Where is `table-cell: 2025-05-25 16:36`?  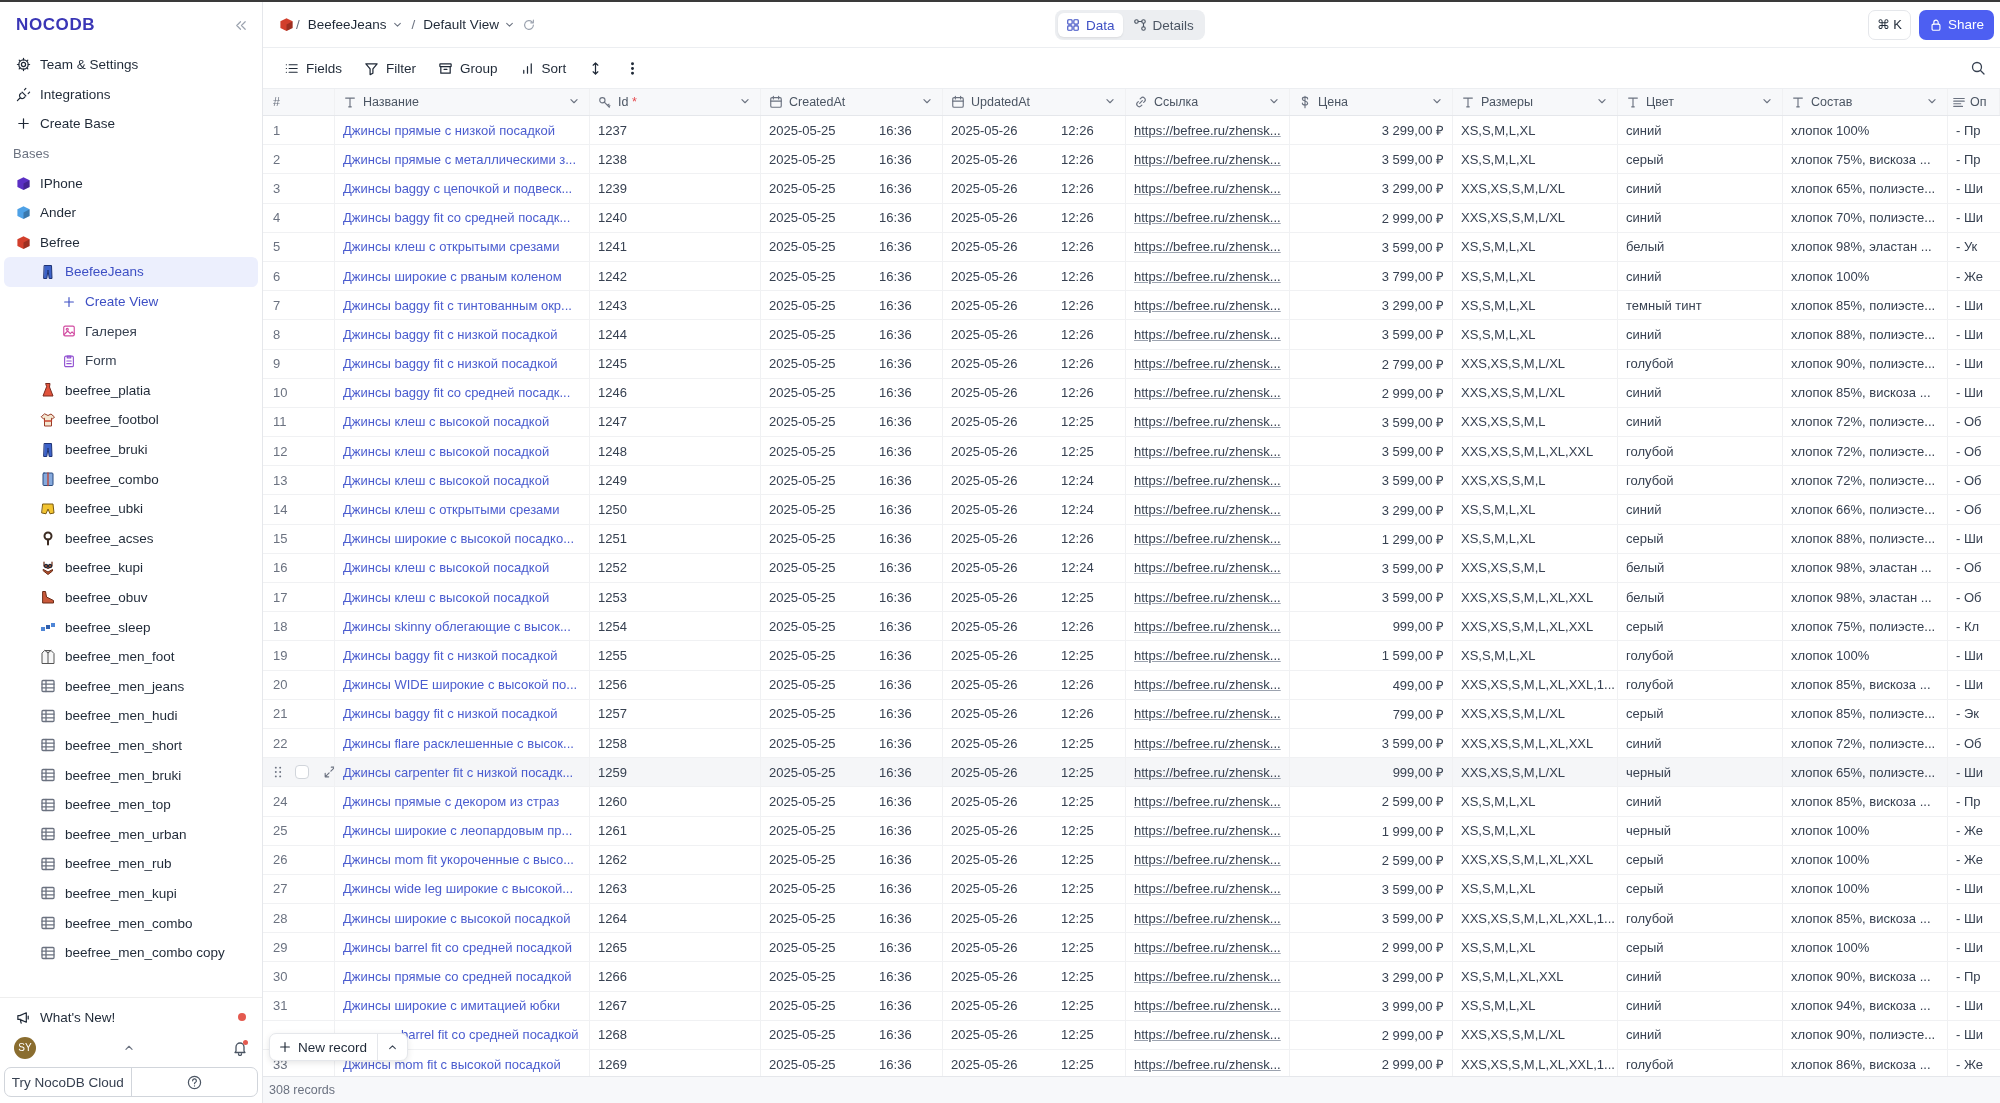 table-cell: 2025-05-25 16:36 is located at coordinates (840, 159).